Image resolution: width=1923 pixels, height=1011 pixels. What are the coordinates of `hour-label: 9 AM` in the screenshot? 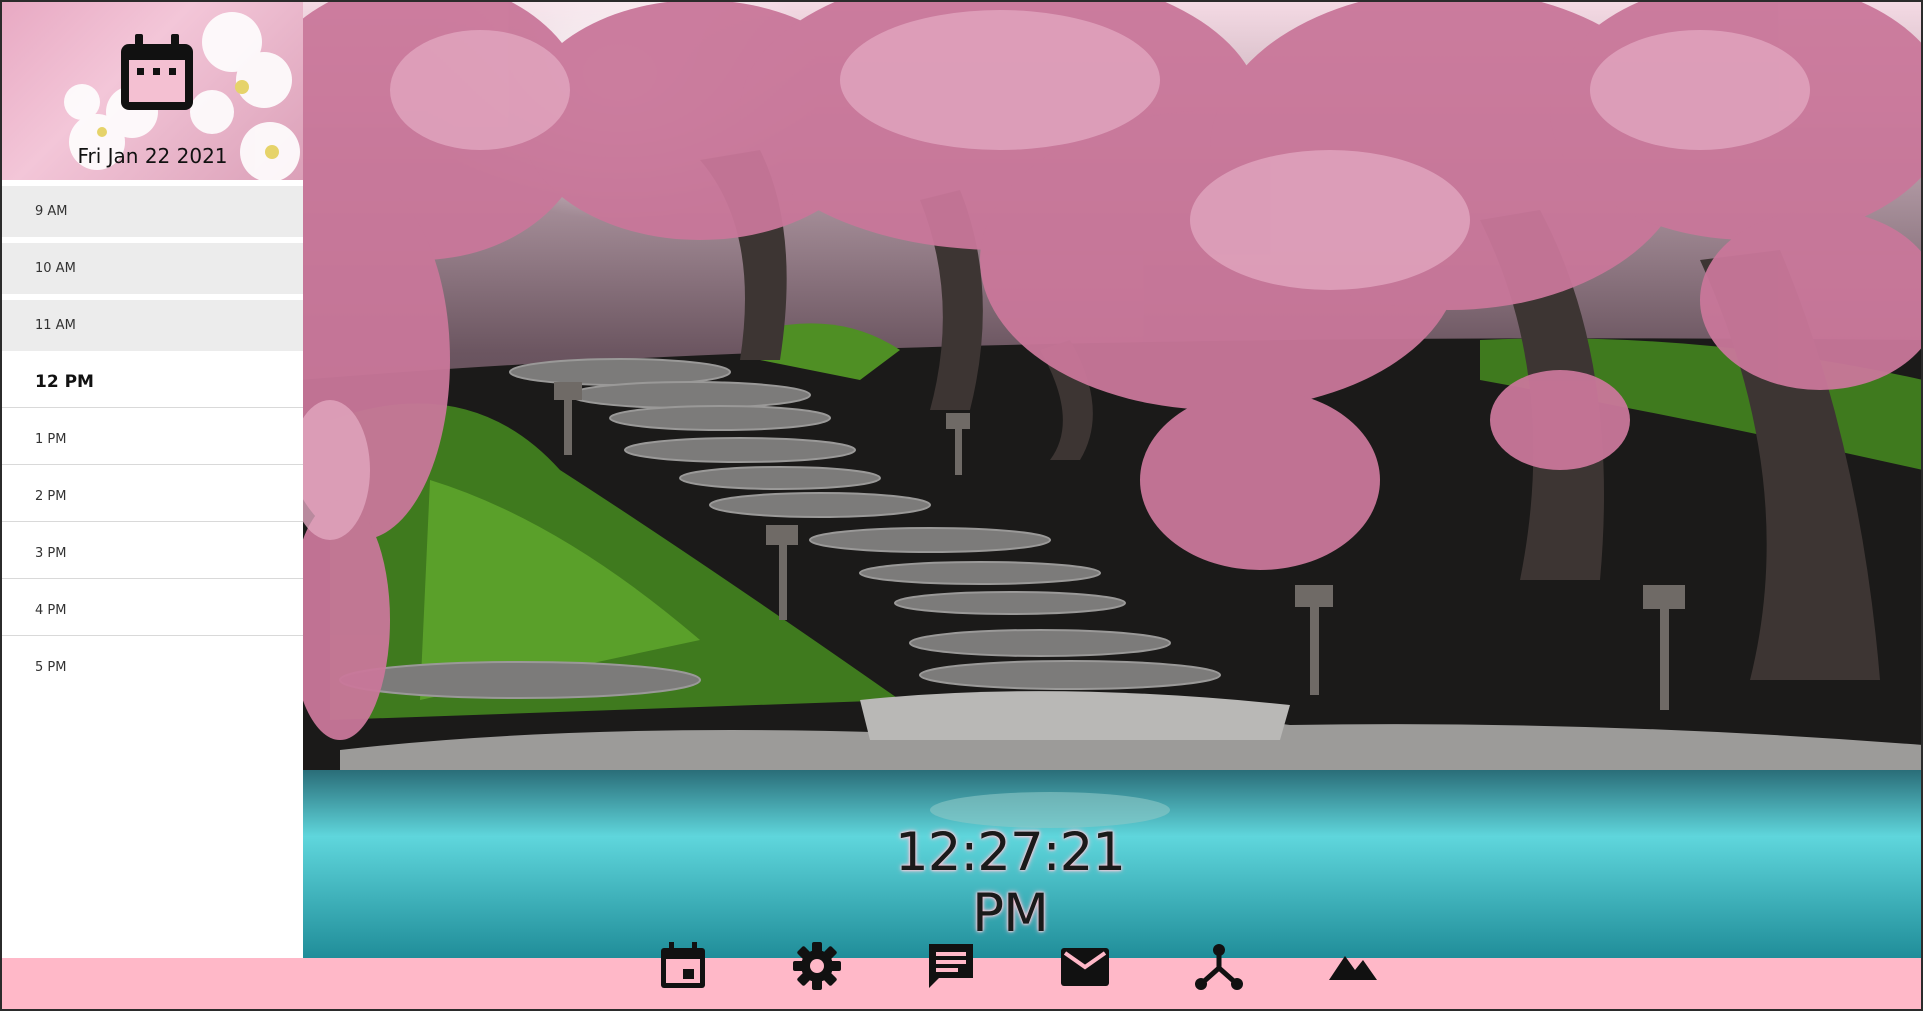 It's located at (51, 211).